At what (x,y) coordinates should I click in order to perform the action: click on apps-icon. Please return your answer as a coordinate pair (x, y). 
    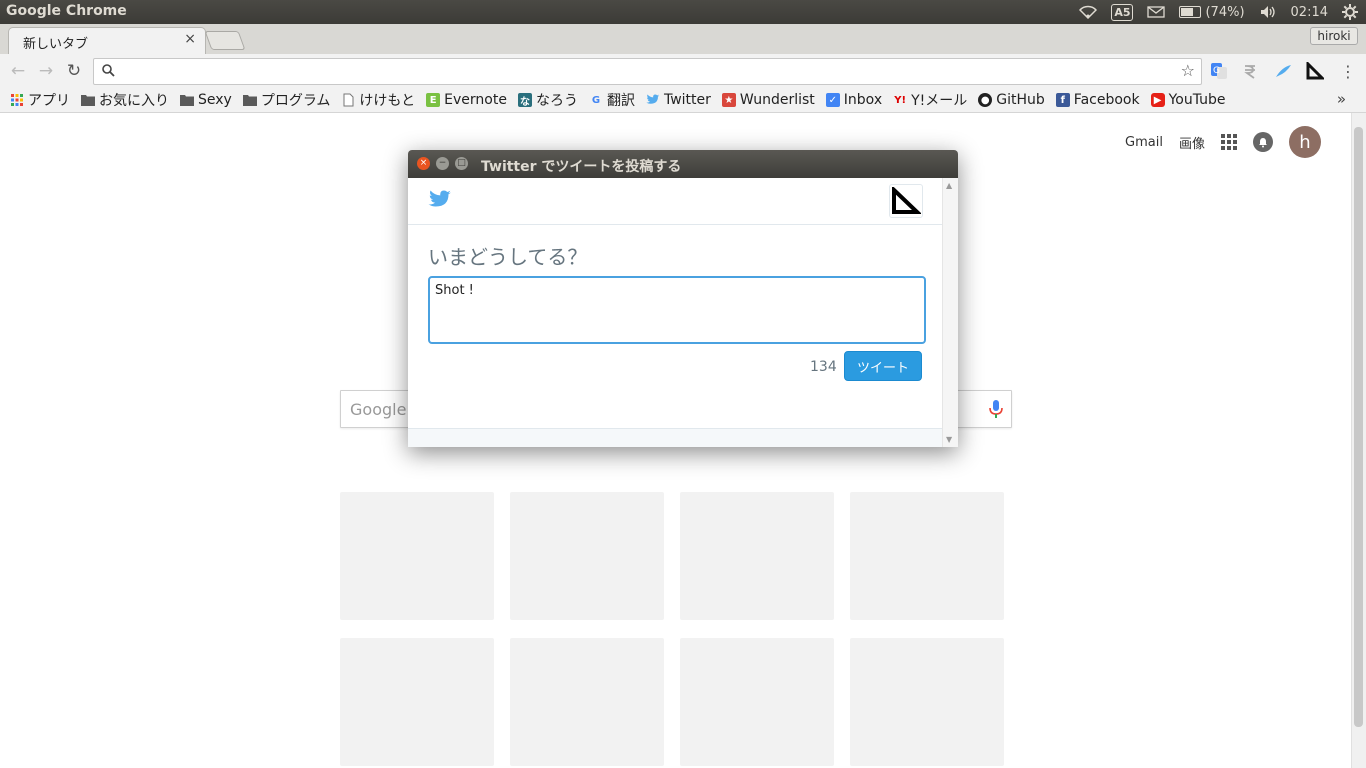
    Looking at the image, I should click on (17, 100).